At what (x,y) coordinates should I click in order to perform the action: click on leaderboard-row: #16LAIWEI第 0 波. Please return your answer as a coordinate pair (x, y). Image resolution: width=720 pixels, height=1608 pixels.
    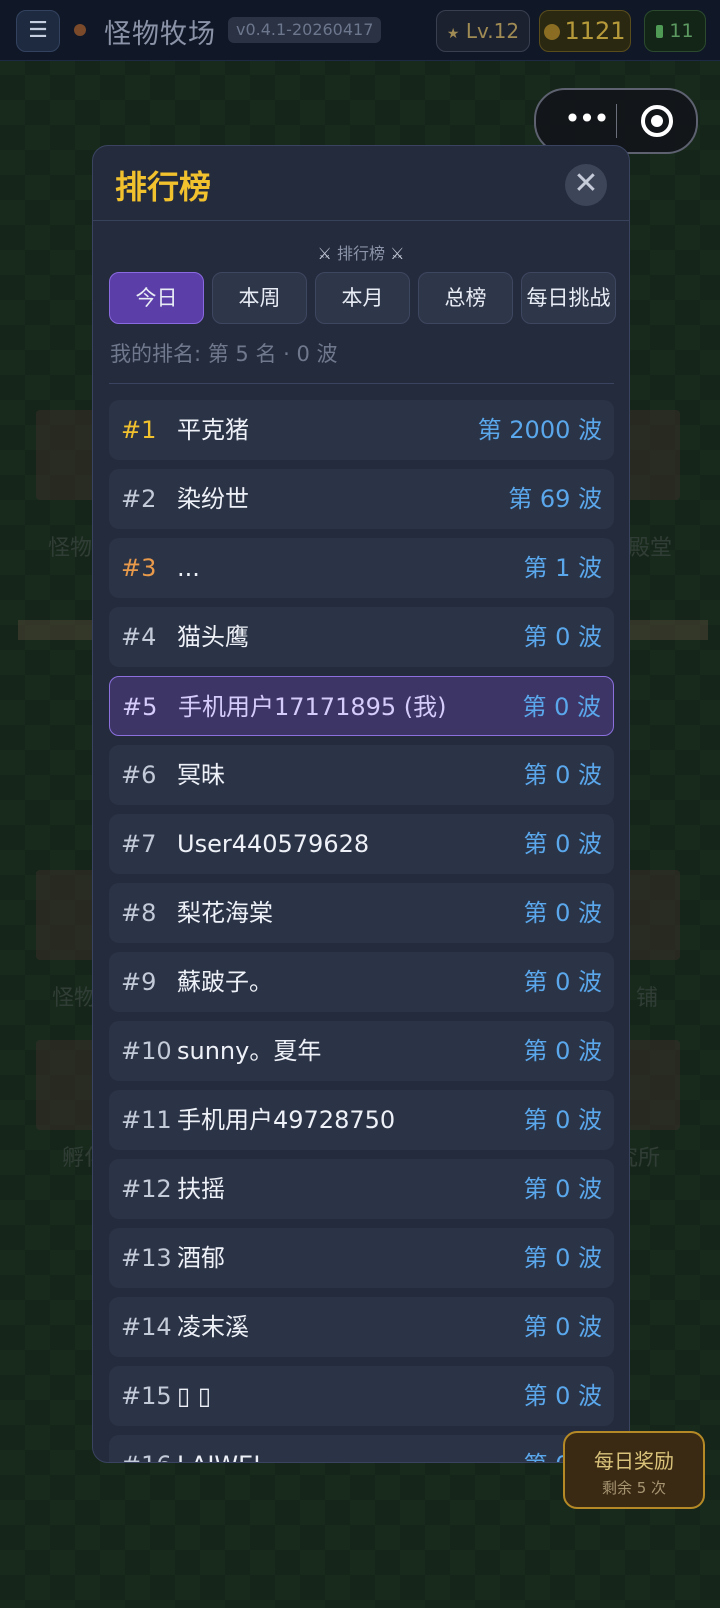
    Looking at the image, I should click on (361, 1448).